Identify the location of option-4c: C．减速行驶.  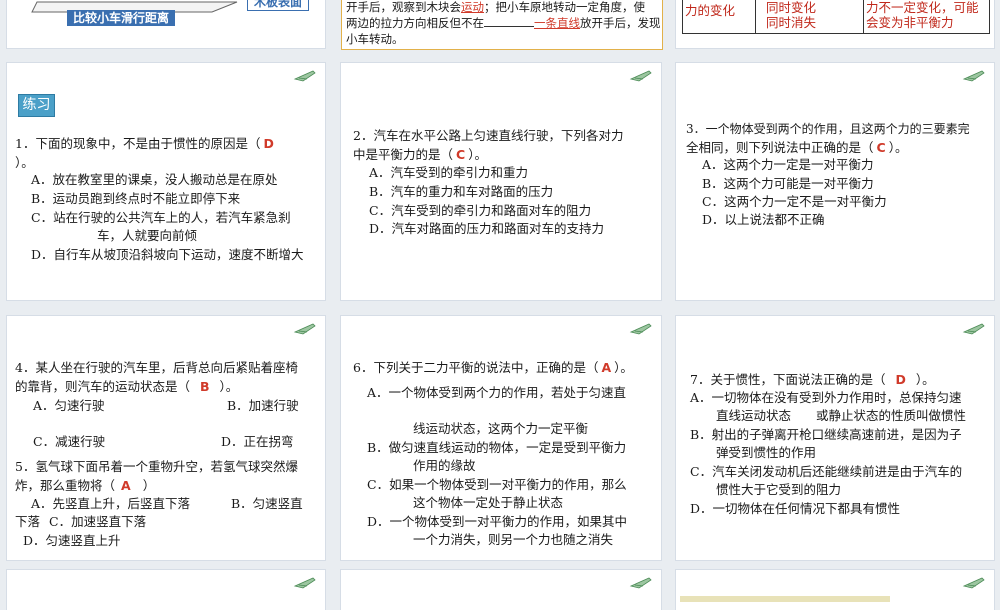
(69, 441).